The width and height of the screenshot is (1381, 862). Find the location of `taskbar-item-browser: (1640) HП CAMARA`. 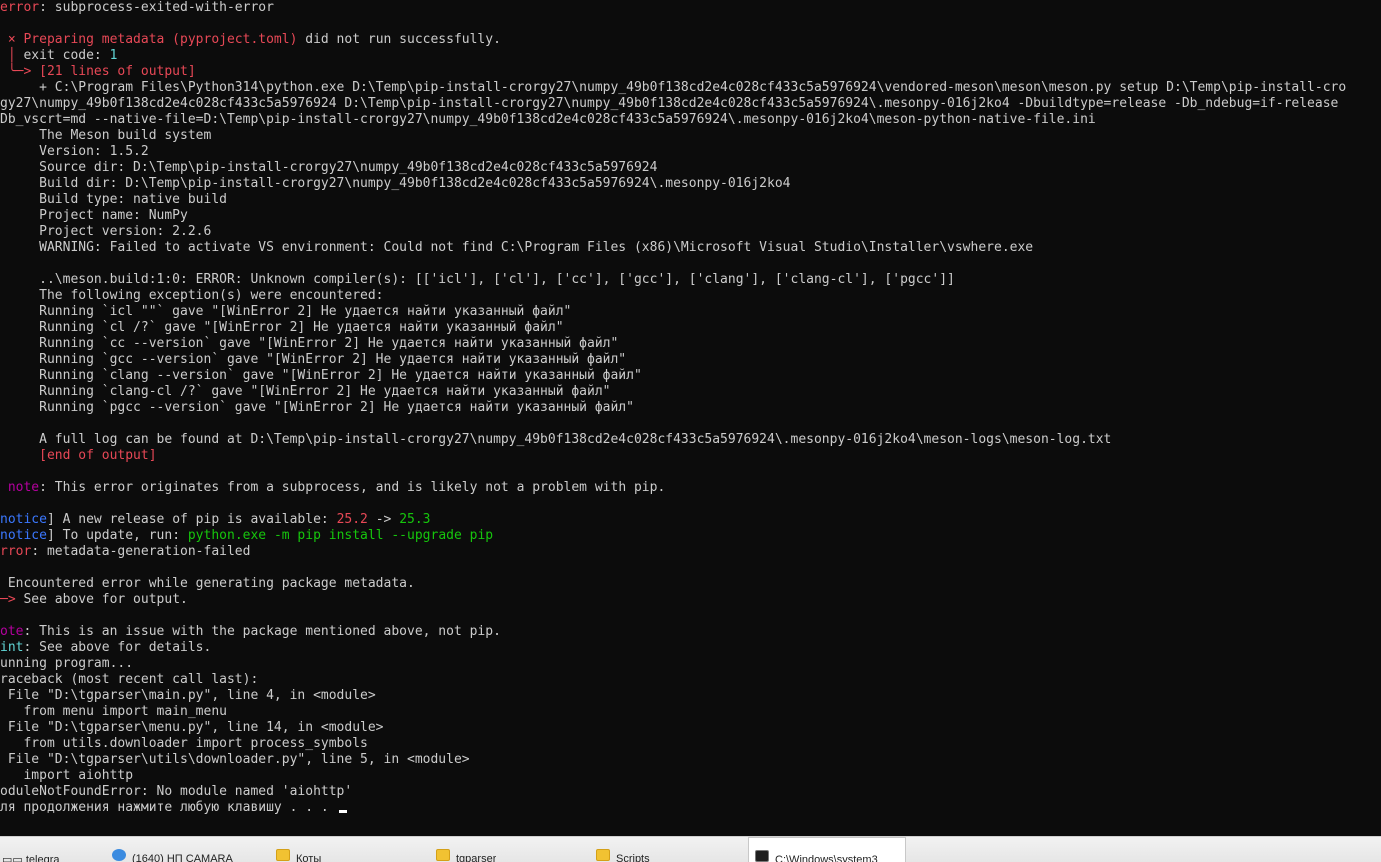

taskbar-item-browser: (1640) HП CAMARA is located at coordinates (191, 849).